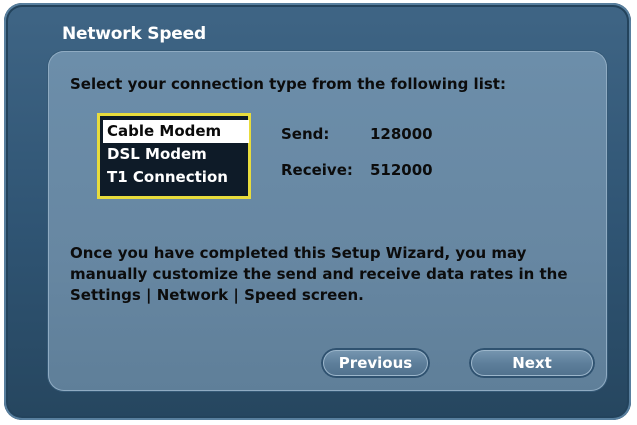 The height and width of the screenshot is (425, 637). I want to click on send-rate-row: Send: 128000, so click(357, 139).